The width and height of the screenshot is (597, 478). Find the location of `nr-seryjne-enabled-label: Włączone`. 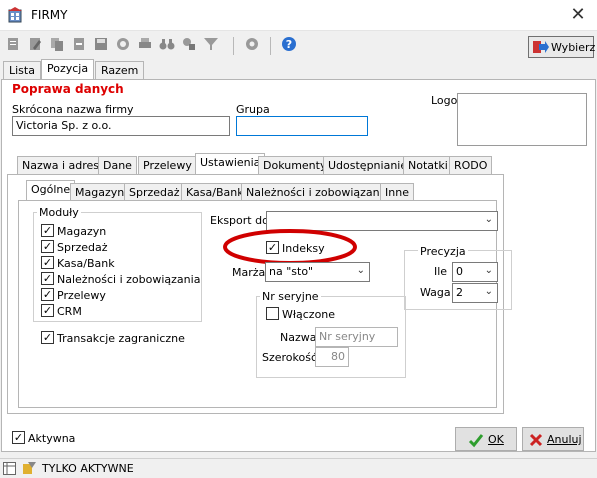

nr-seryjne-enabled-label: Włączone is located at coordinates (309, 314).